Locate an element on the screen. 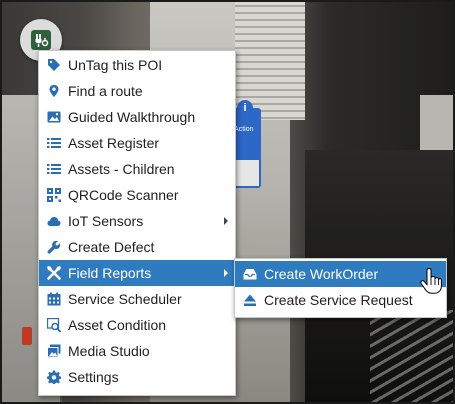 The height and width of the screenshot is (404, 455). menu-item-qrcode-scanner: QRCode Scanner is located at coordinates (137, 195).